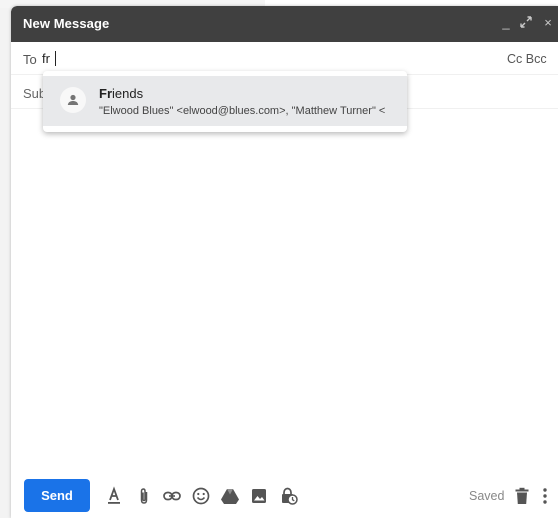  What do you see at coordinates (487, 496) in the screenshot?
I see `saved-status: Saved` at bounding box center [487, 496].